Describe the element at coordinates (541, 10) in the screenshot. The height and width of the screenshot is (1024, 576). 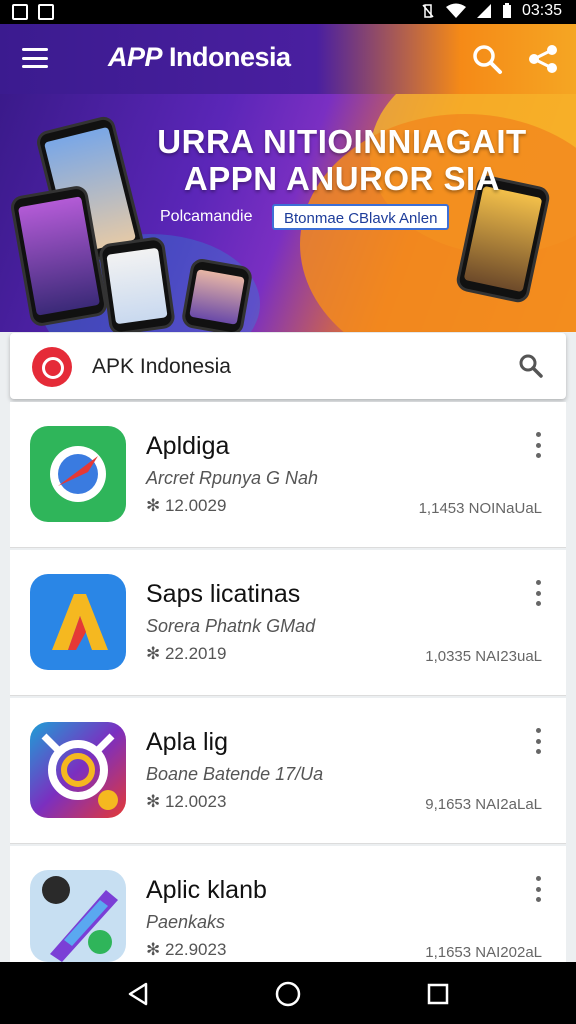
I see `status-time: 03:35` at that location.